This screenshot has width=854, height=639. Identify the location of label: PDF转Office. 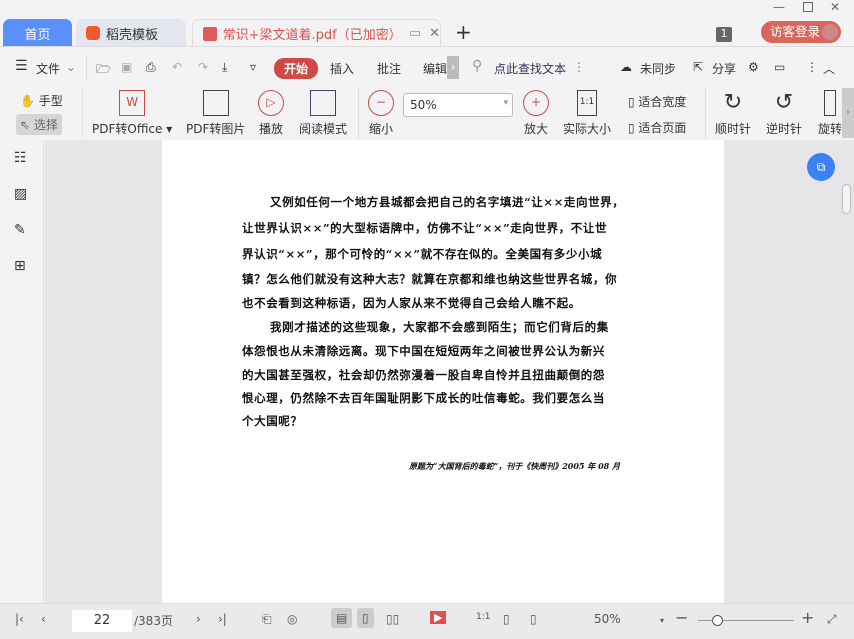
(127, 129).